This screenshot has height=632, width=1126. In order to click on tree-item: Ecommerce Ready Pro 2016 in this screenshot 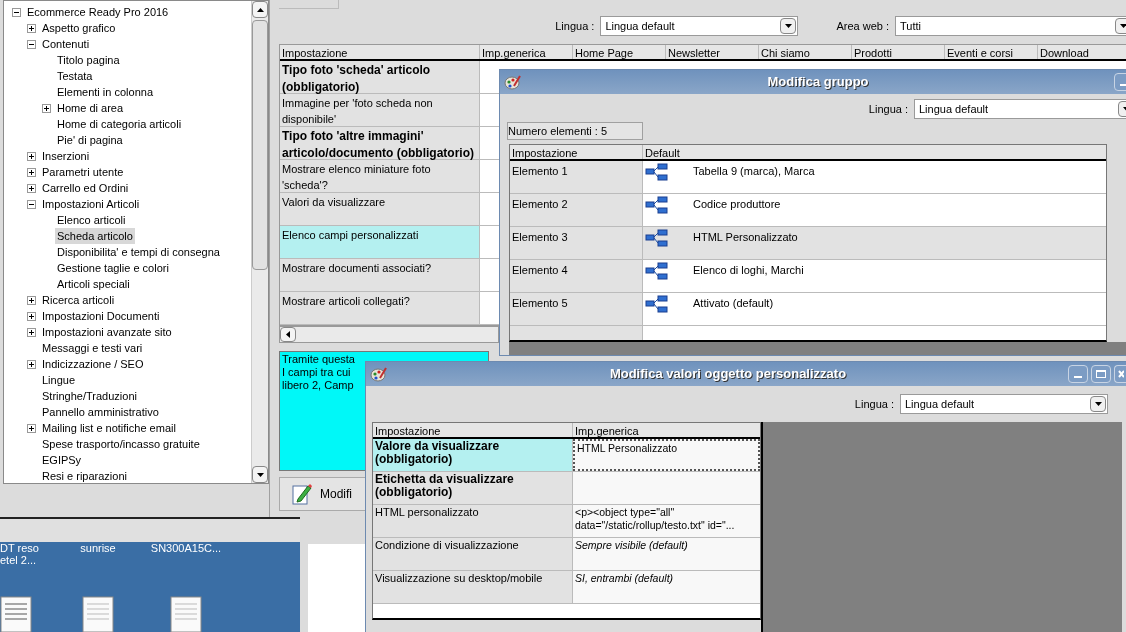, I will do `click(98, 12)`.